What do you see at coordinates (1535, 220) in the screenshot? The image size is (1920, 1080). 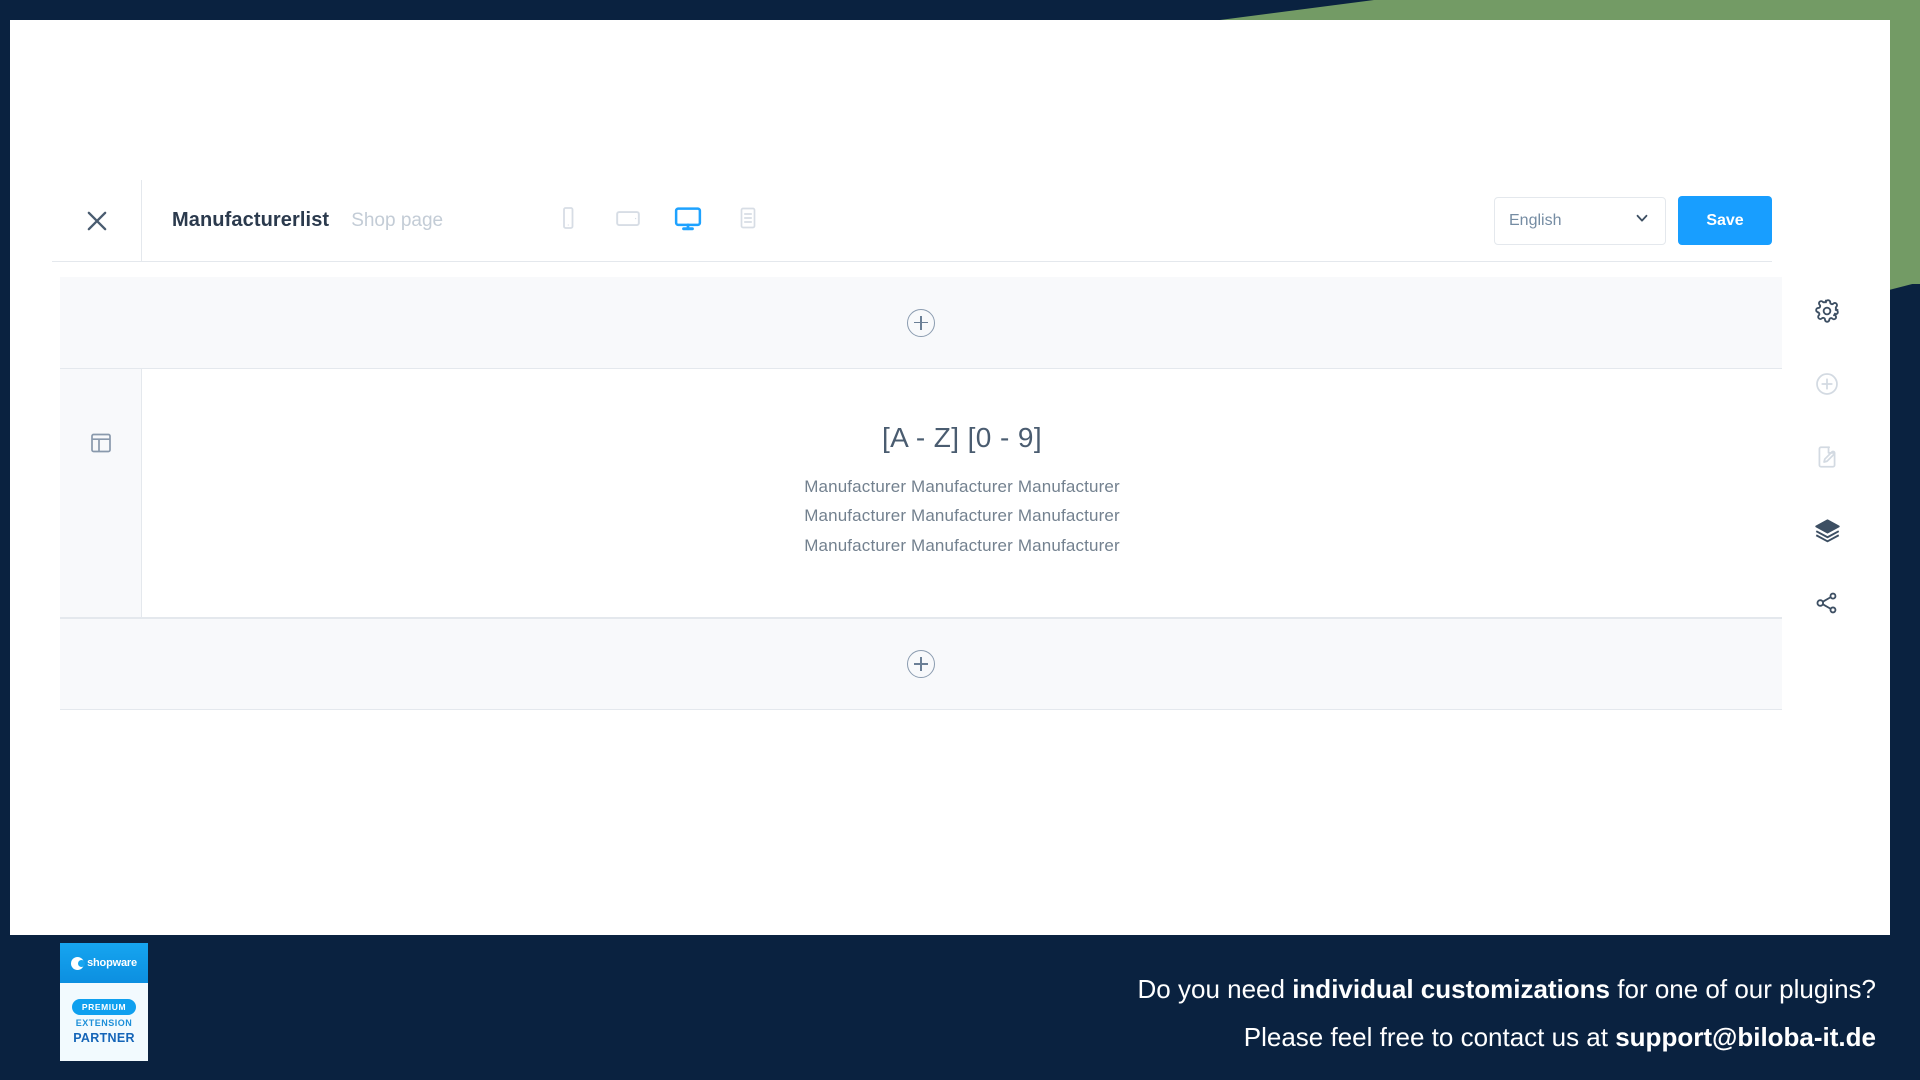 I see `language-select-value: English` at bounding box center [1535, 220].